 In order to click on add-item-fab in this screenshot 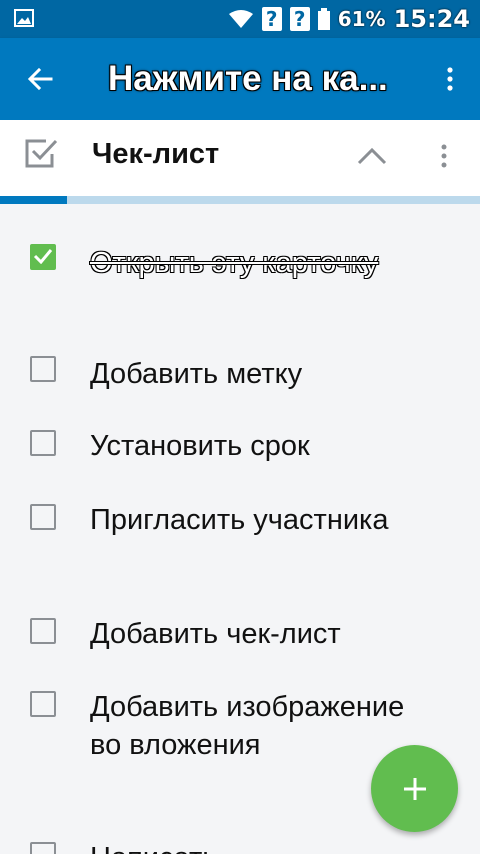, I will do `click(414, 788)`.